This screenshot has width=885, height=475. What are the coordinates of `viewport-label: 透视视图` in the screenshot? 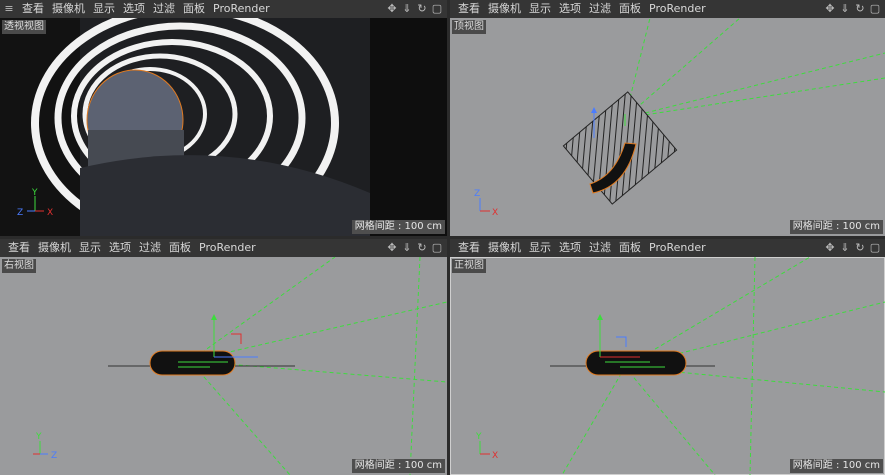 It's located at (24, 27).